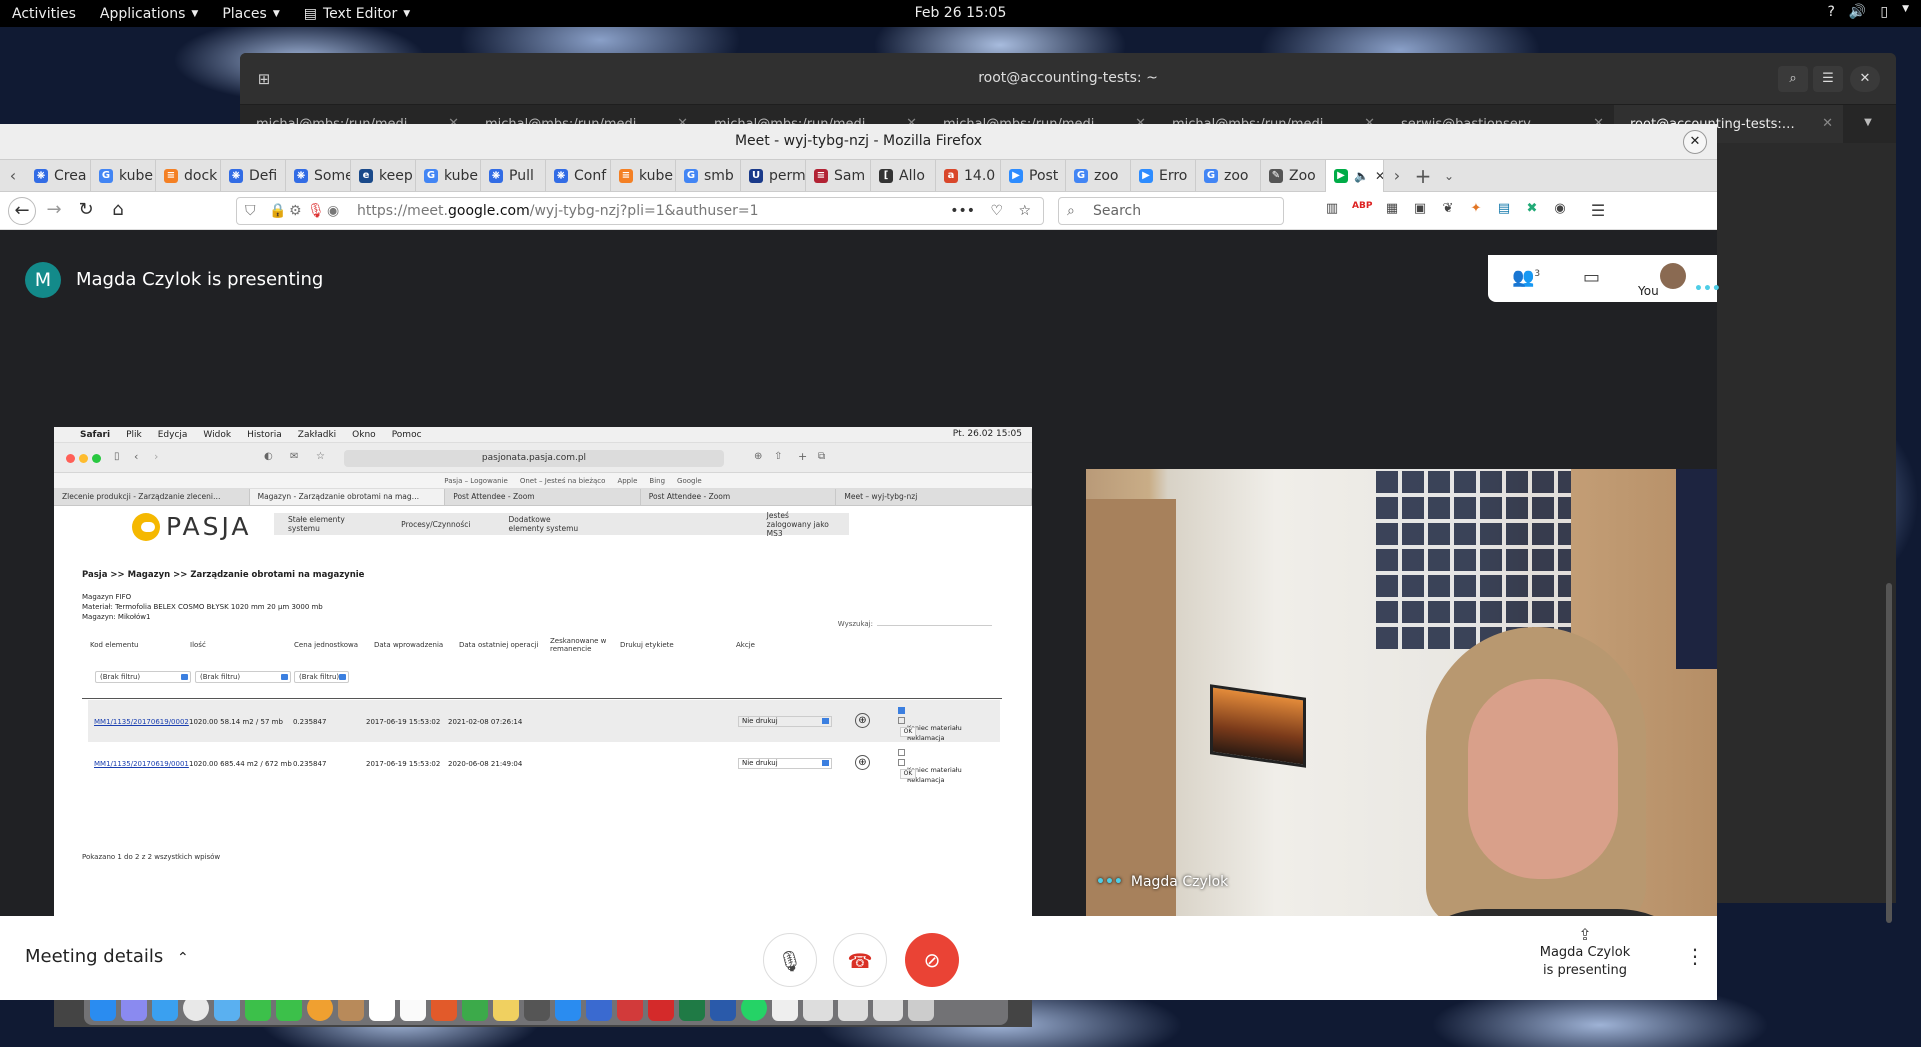 This screenshot has height=1047, width=1921. I want to click on back-icon: ←, so click(22, 211).